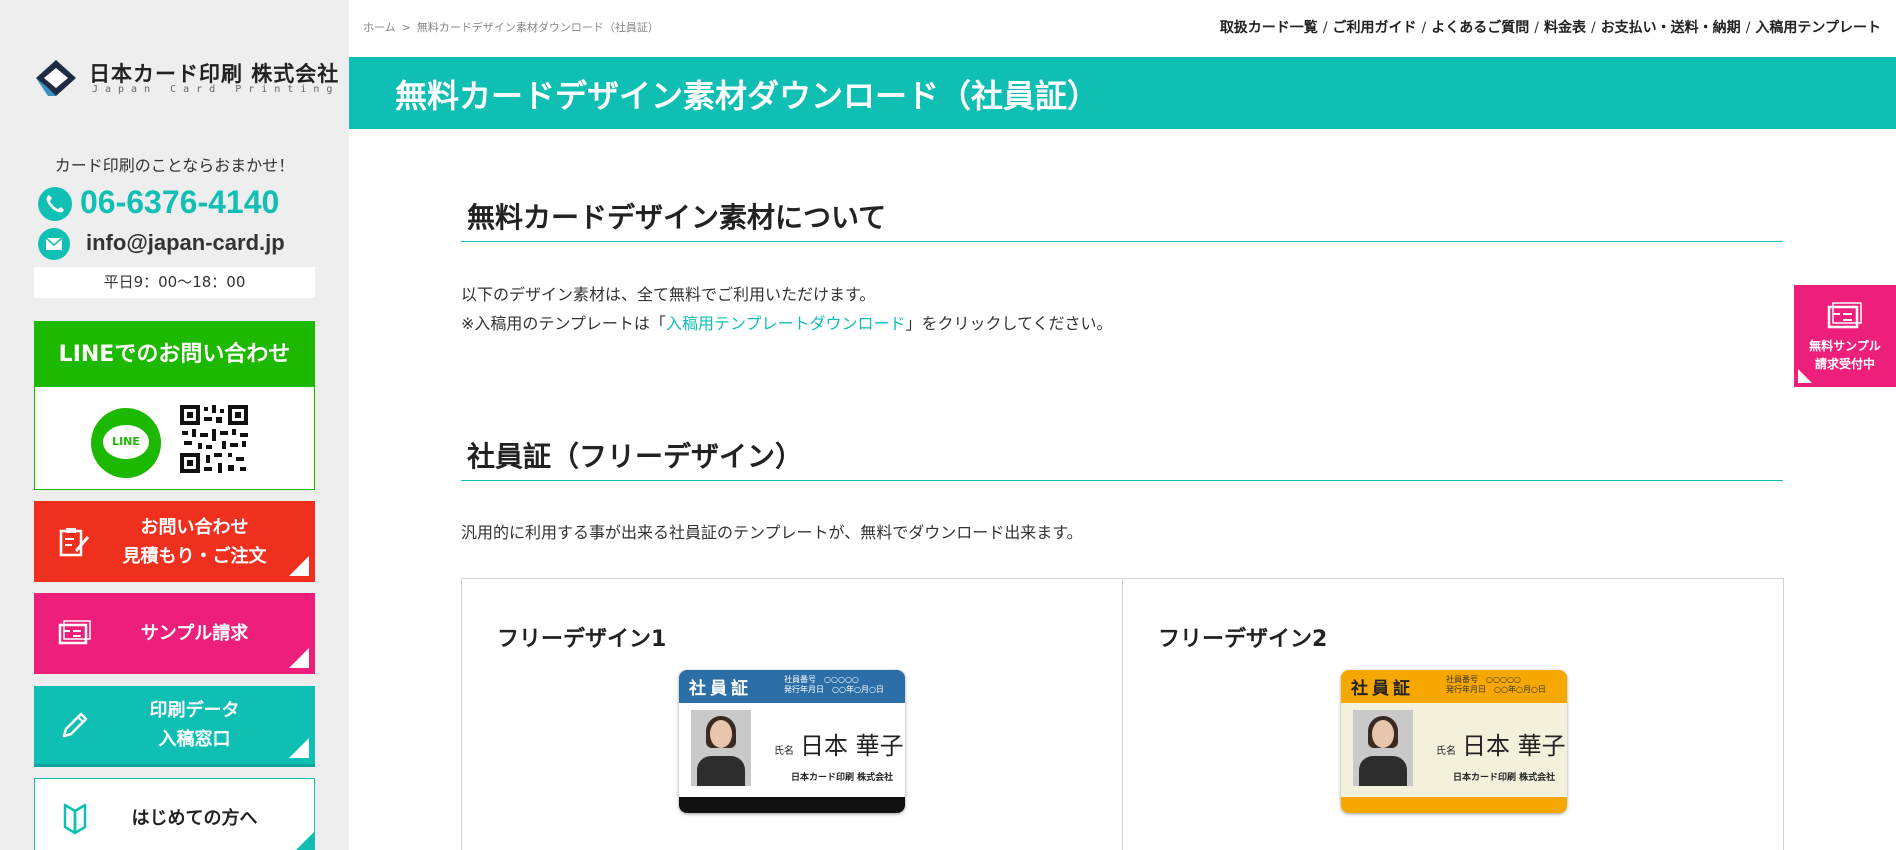 The height and width of the screenshot is (850, 1896). What do you see at coordinates (194, 633) in the screenshot?
I see `sample-request-label: サンプル請求` at bounding box center [194, 633].